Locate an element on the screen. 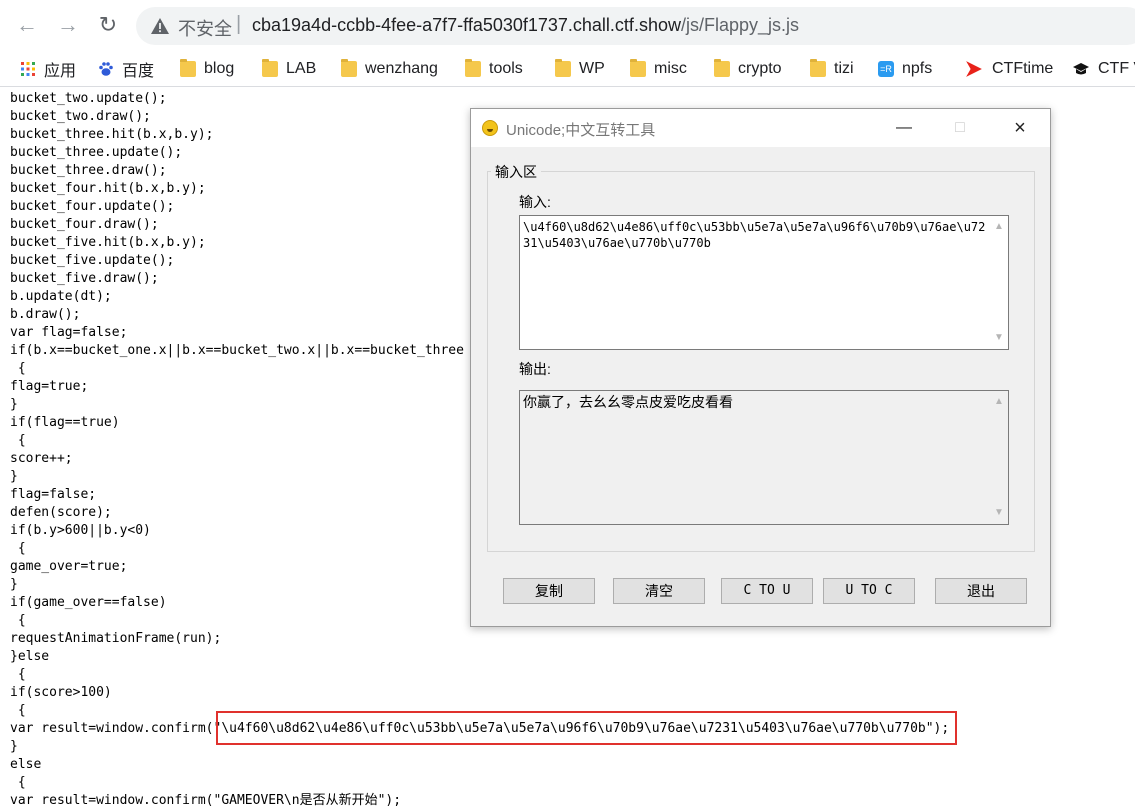 This screenshot has height=810, width=1135. bookmark-label: tools is located at coordinates (506, 68).